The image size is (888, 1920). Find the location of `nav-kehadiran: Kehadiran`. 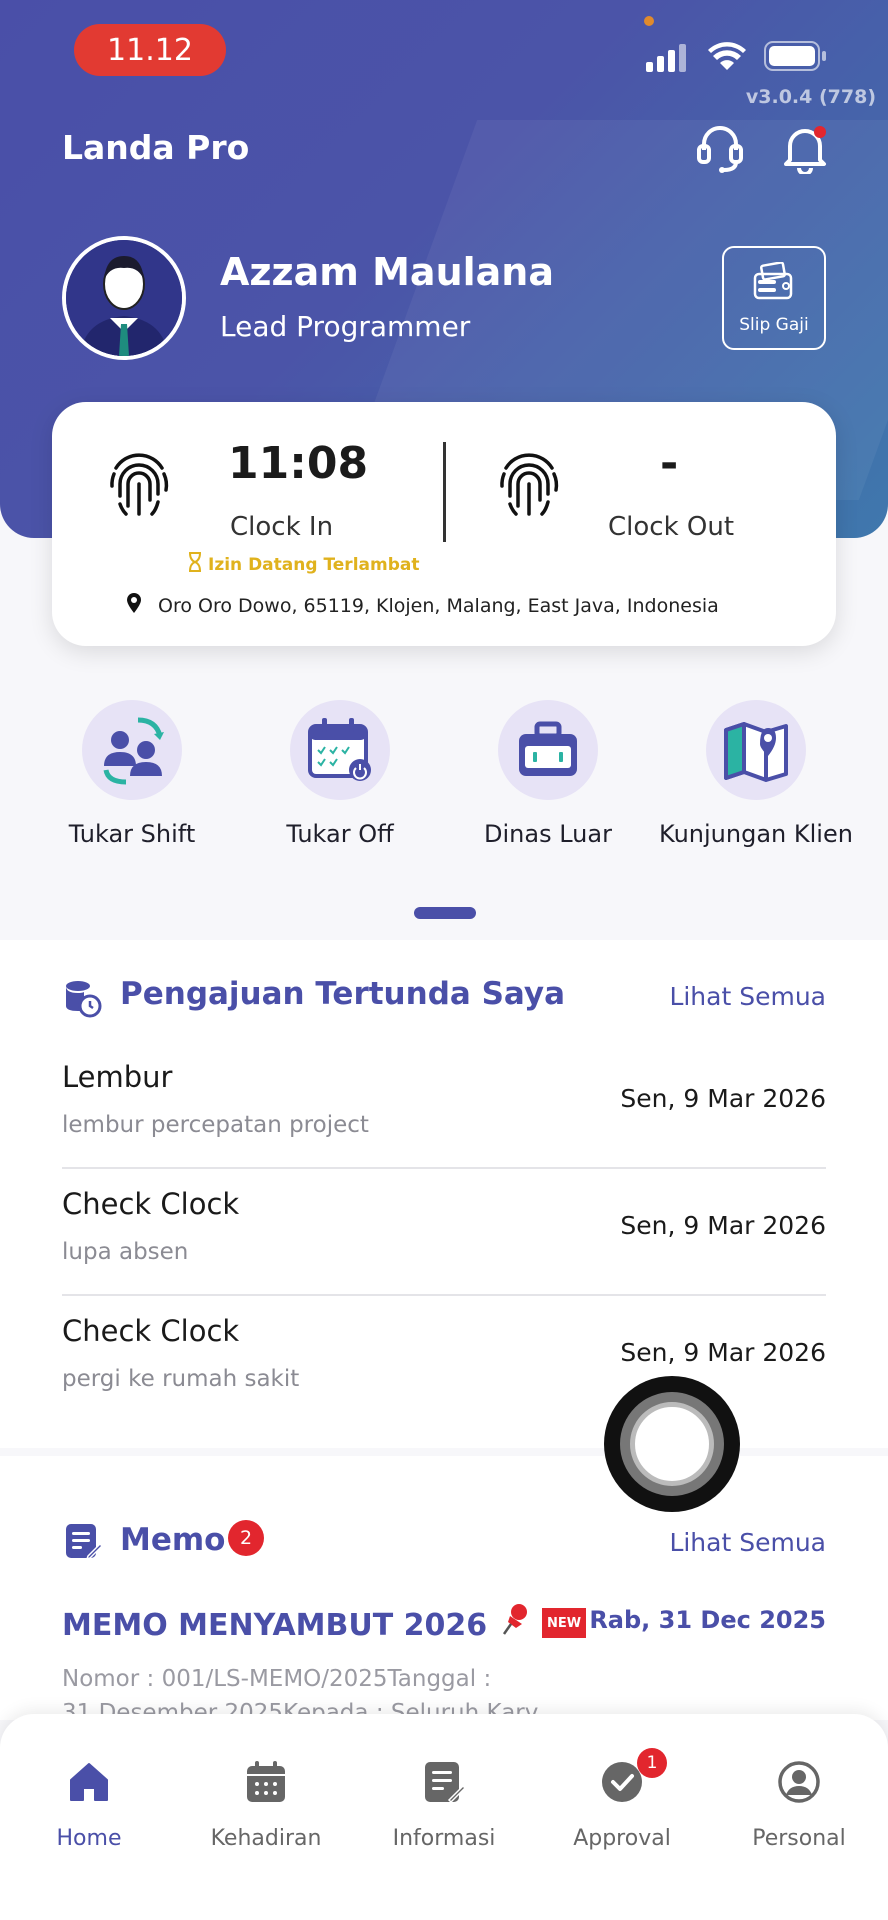

nav-kehadiran: Kehadiran is located at coordinates (266, 1802).